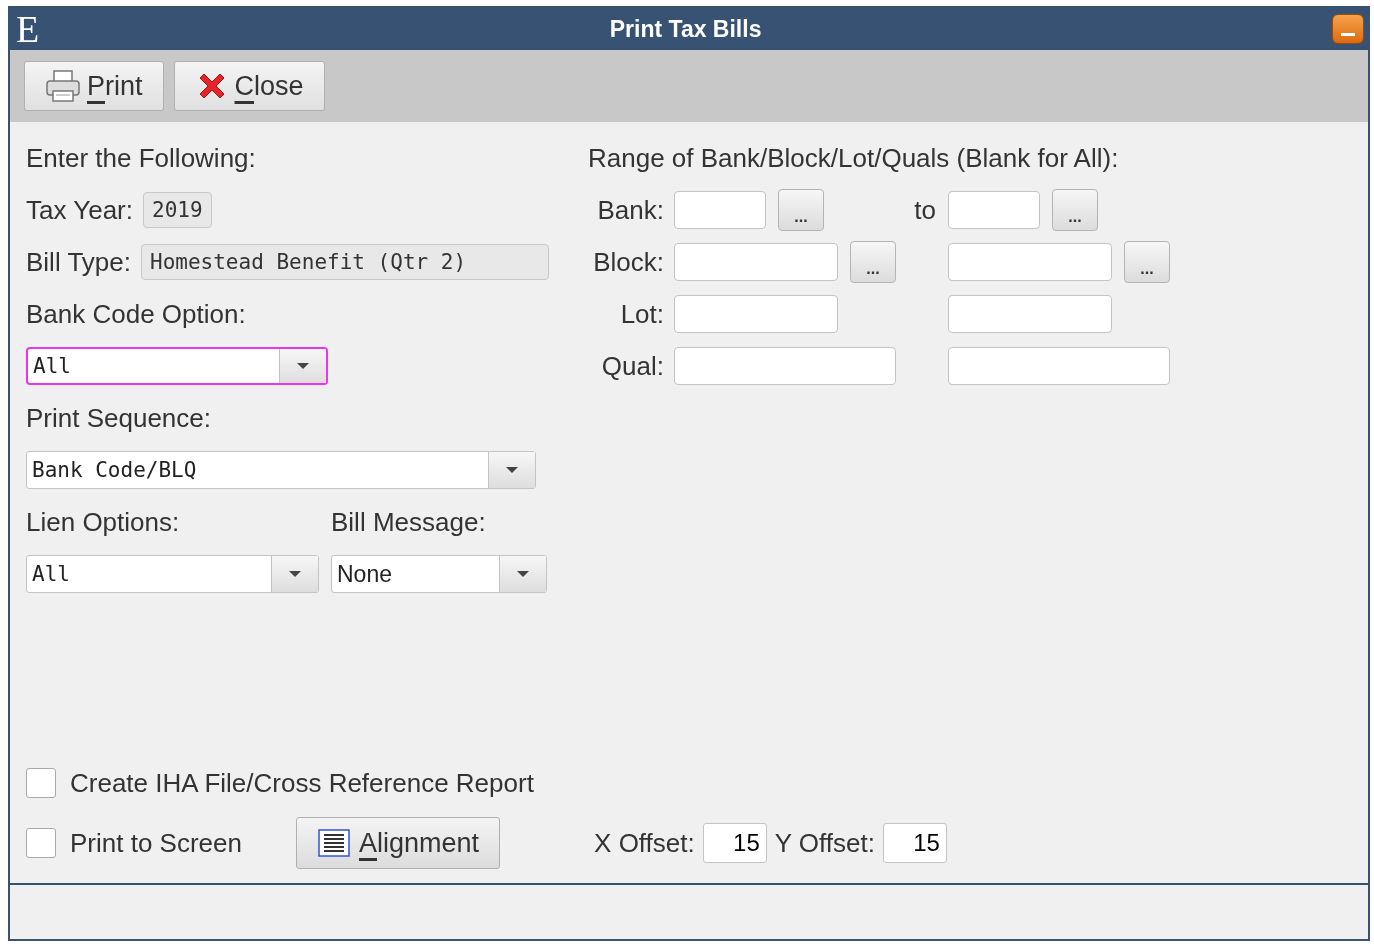 The width and height of the screenshot is (1374, 945). I want to click on close-button: Close, so click(249, 86).